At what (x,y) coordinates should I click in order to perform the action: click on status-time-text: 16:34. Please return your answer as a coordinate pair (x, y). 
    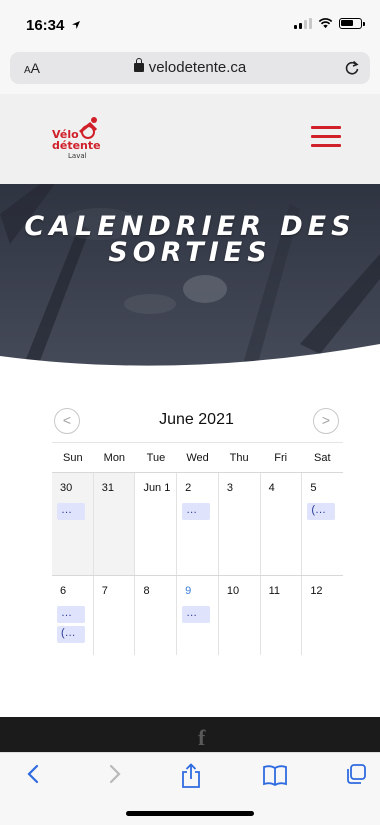
    Looking at the image, I should click on (45, 25).